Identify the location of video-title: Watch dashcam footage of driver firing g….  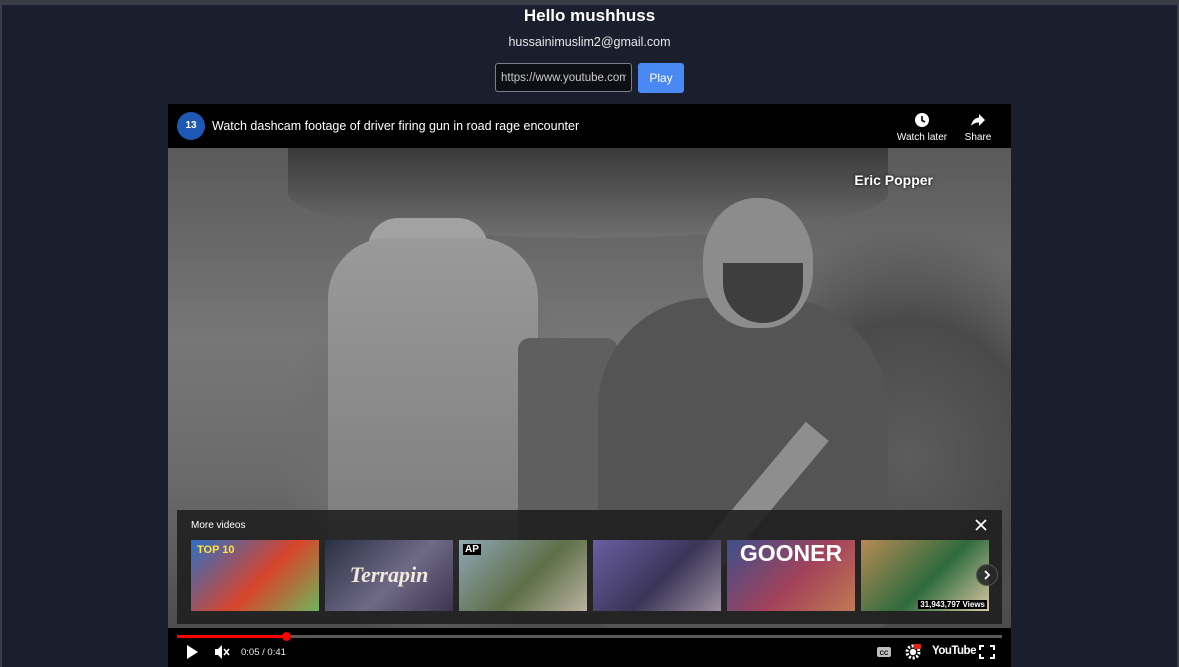
(395, 126).